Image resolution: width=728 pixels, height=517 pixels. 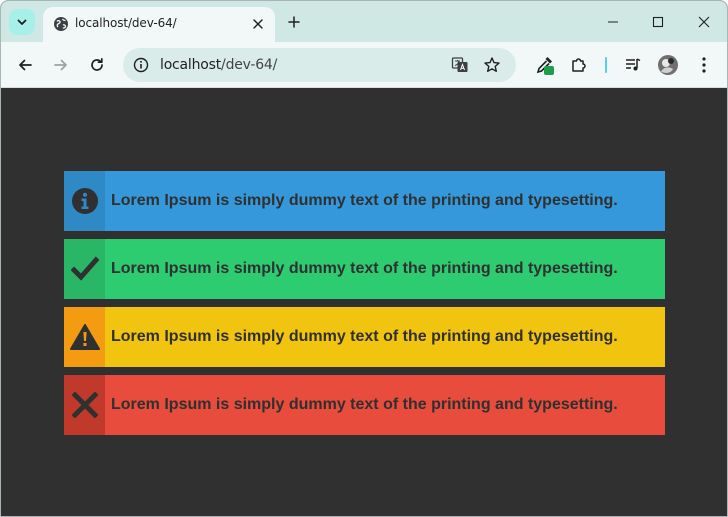 I want to click on media-control-button, so click(x=633, y=65).